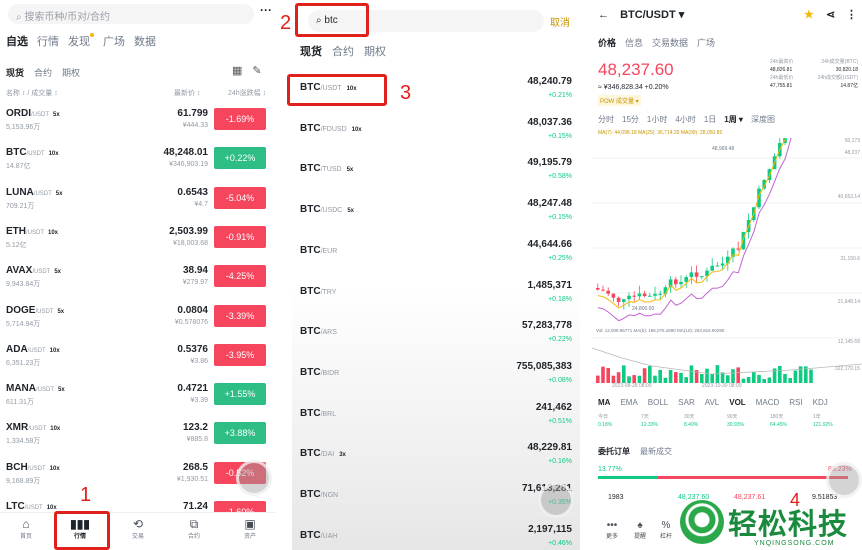  Describe the element at coordinates (436, 336) in the screenshot. I see `search-result-row: BTC/ARS 57,283,778 +0.22%` at that location.